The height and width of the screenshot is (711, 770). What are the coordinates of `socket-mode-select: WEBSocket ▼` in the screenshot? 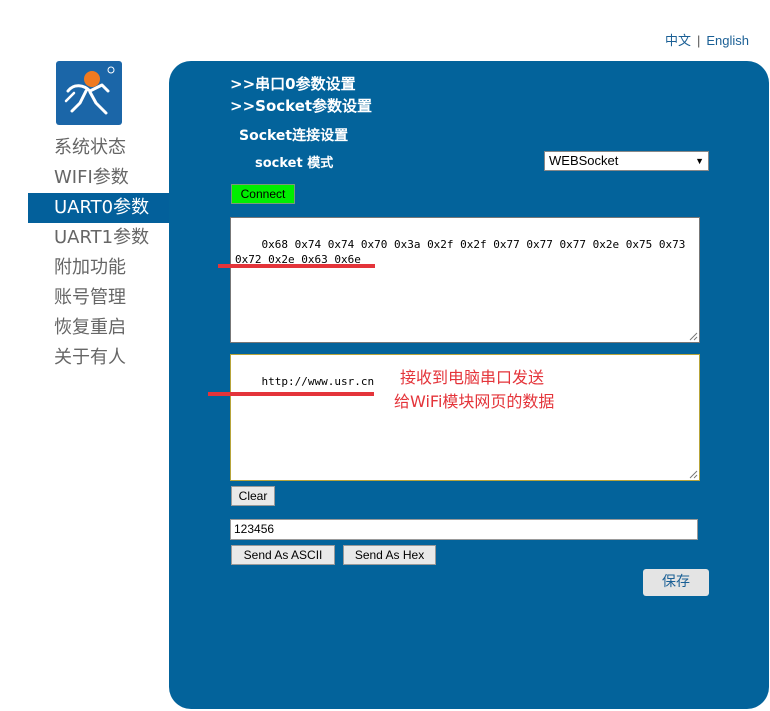 It's located at (626, 161).